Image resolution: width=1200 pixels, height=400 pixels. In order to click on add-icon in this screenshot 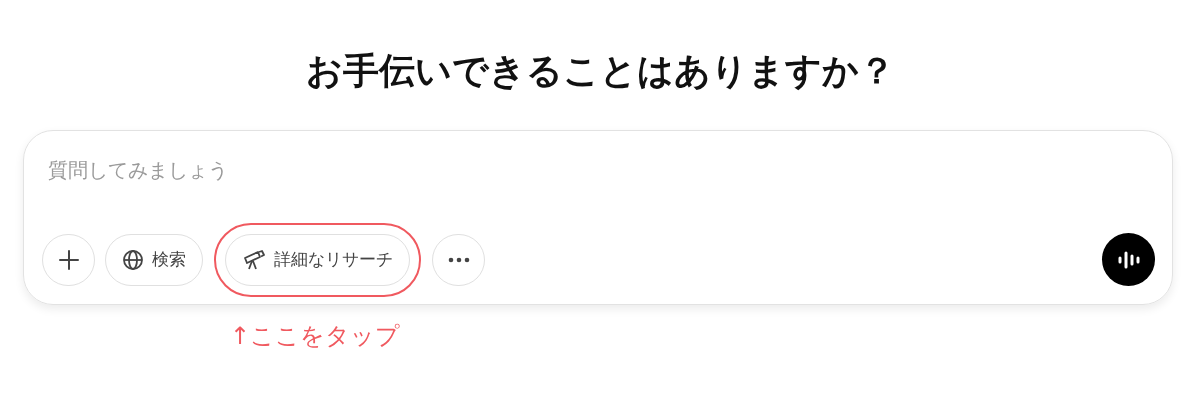, I will do `click(68, 259)`.